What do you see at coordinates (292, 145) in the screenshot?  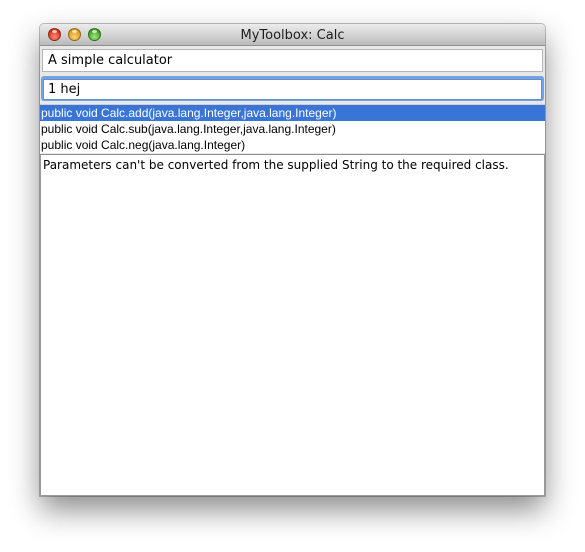 I see `method-item-neg: public void Calc.neg(java.lang.Integer)` at bounding box center [292, 145].